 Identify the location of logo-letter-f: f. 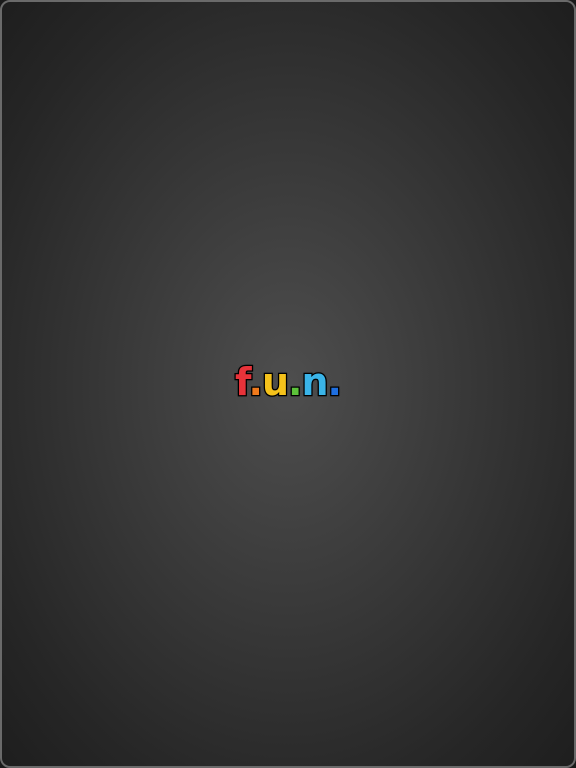
(242, 382).